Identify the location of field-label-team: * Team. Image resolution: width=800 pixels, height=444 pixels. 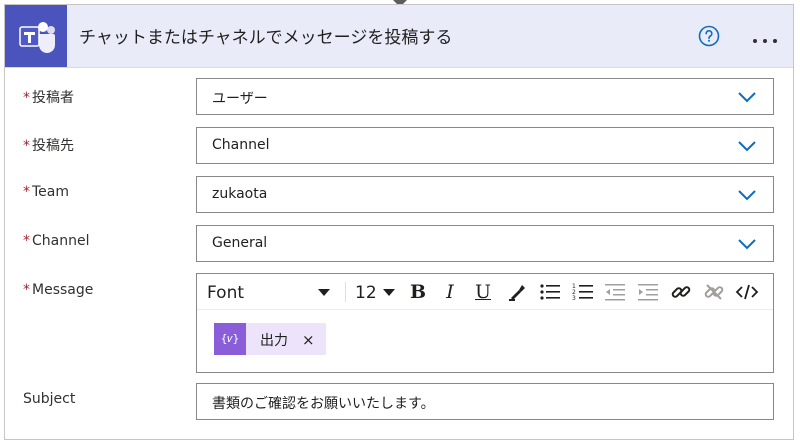
(46, 192).